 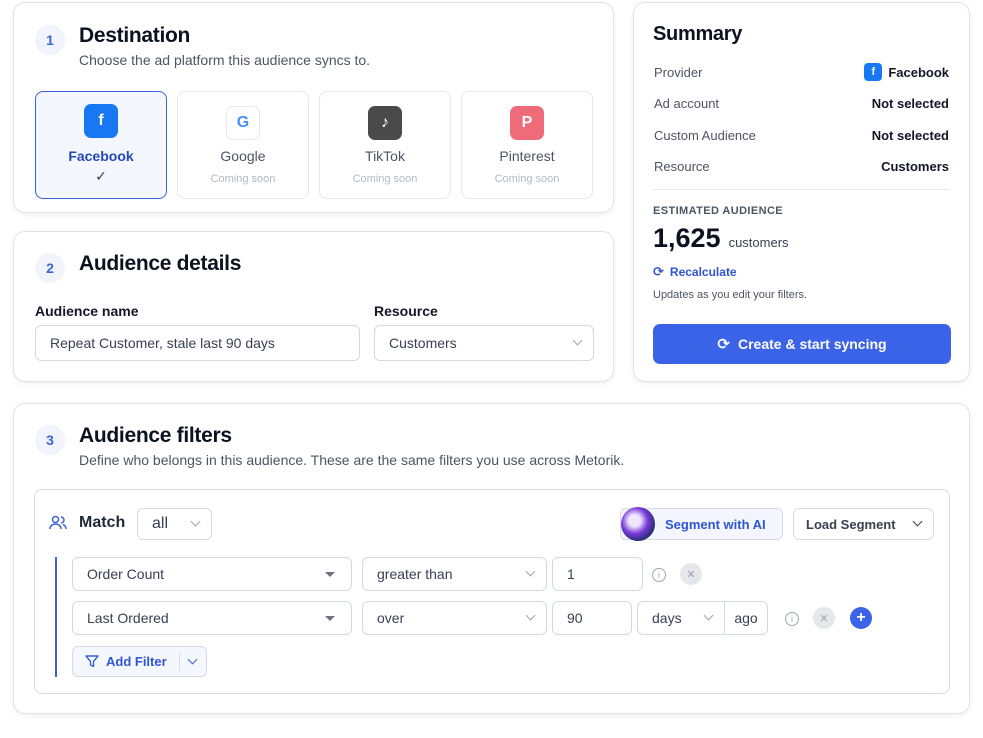 What do you see at coordinates (155, 435) in the screenshot?
I see `section-title: Audience filters` at bounding box center [155, 435].